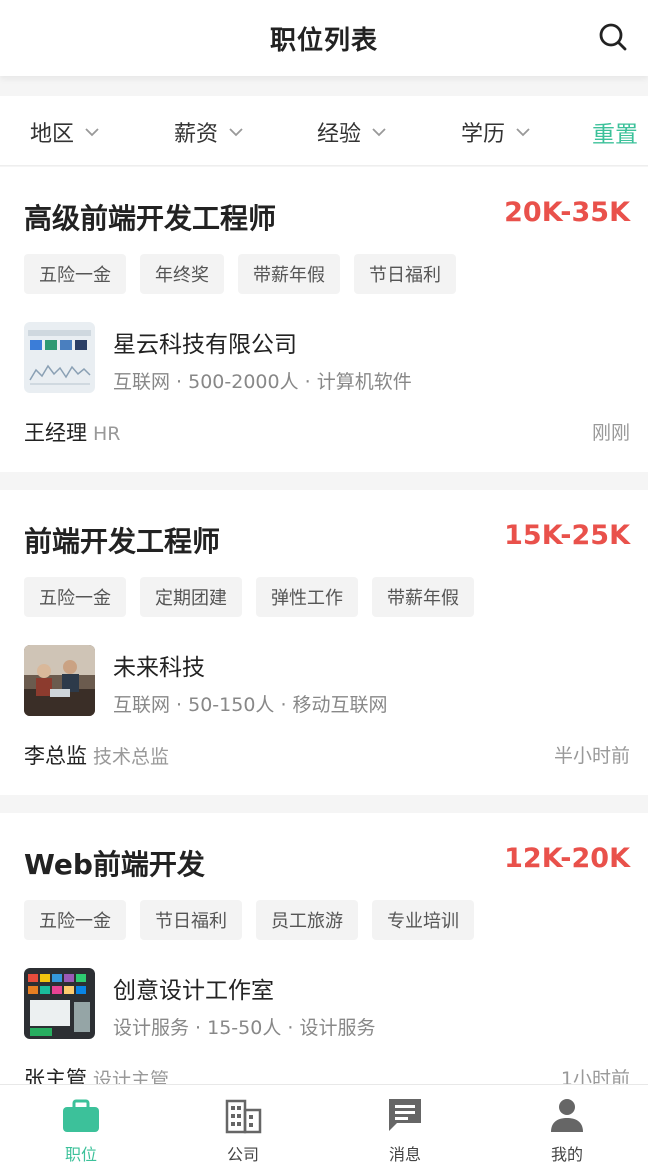 The width and height of the screenshot is (648, 1172). Describe the element at coordinates (55, 433) in the screenshot. I see `recruiter-name: 王经理` at that location.